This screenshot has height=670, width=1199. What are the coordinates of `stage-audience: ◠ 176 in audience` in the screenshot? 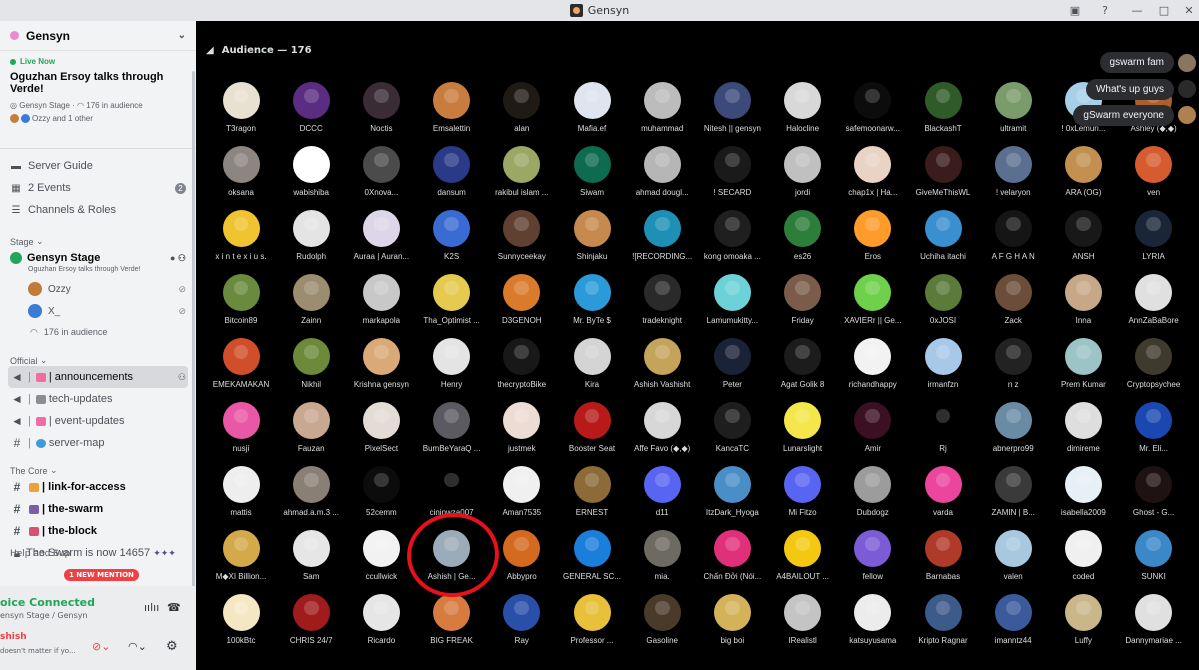 It's located at (98, 332).